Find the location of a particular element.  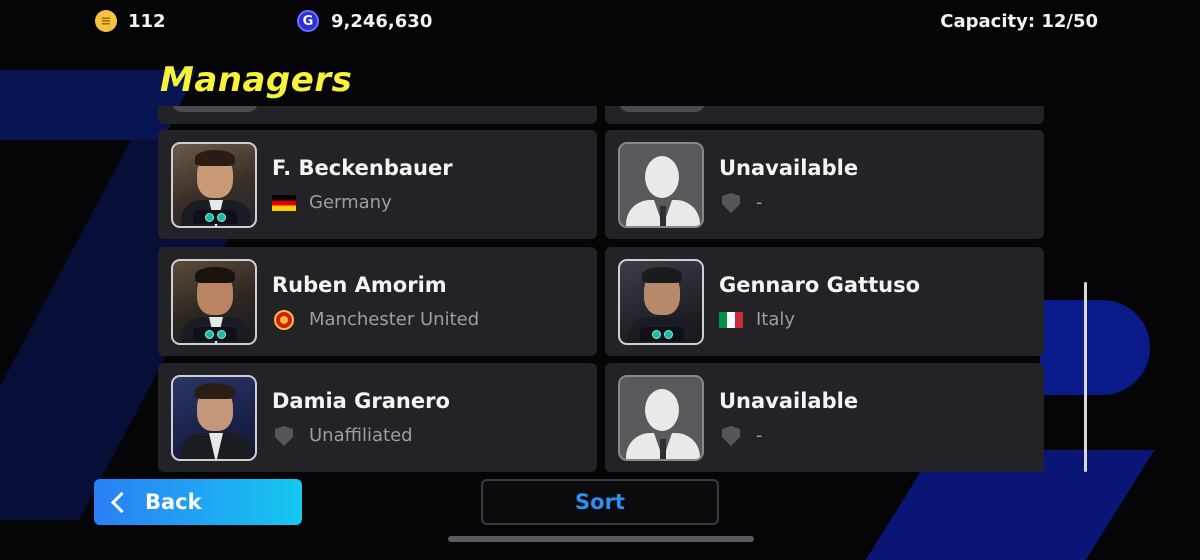

manager-card: F. Beckenbauer Germany is located at coordinates (377, 184).